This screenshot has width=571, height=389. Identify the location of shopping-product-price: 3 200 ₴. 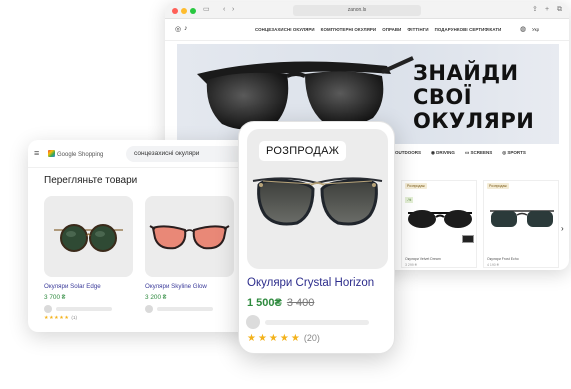
(156, 297).